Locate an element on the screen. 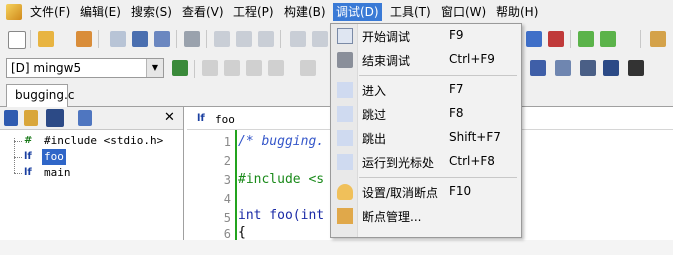 This screenshot has width=673, height=255. line-number: 5 is located at coordinates (227, 218).